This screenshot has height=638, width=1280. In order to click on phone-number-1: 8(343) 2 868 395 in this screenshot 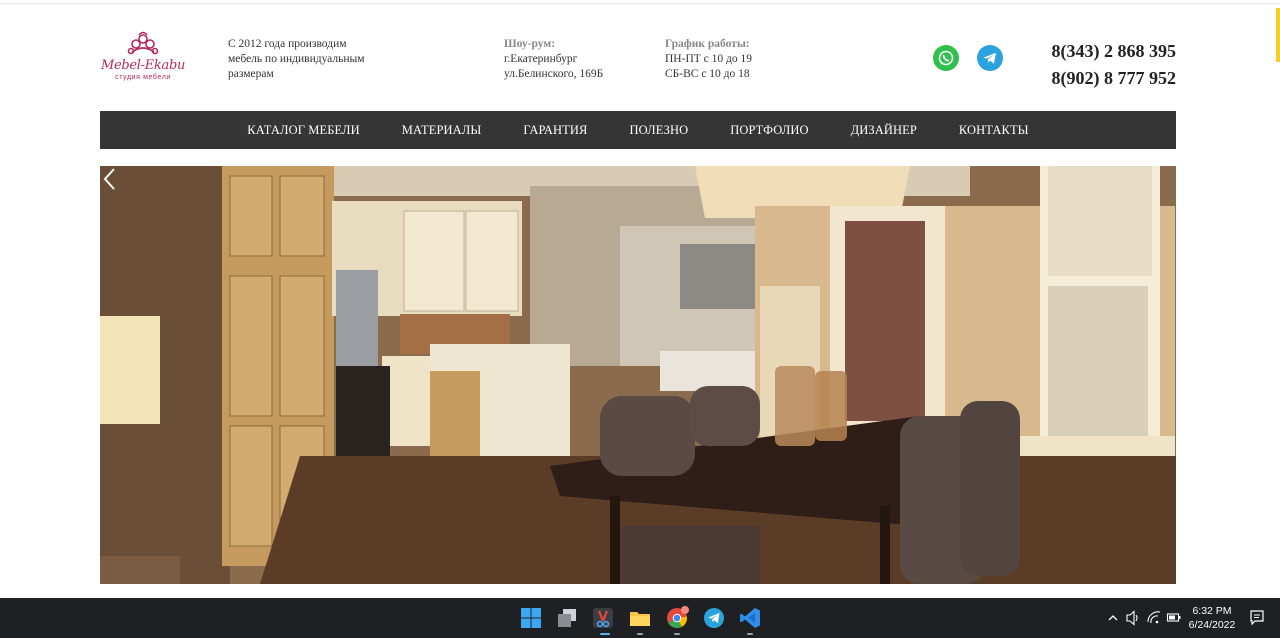, I will do `click(1098, 51)`.